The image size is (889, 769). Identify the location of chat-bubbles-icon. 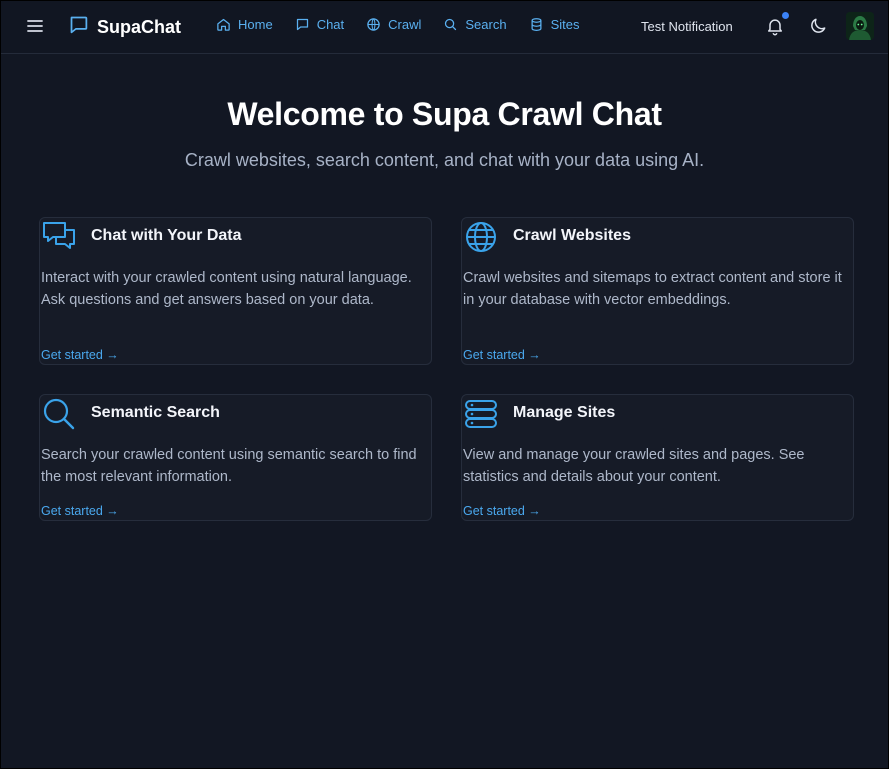
(59, 237).